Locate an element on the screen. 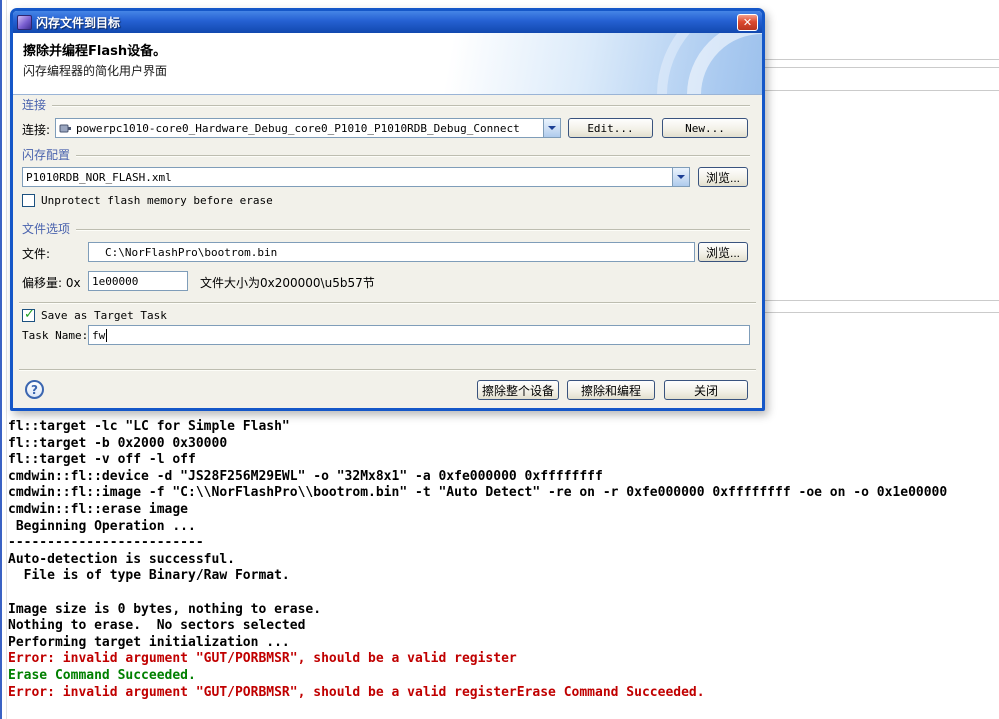 The height and width of the screenshot is (719, 999). offset-value: 1e00000 is located at coordinates (115, 281).